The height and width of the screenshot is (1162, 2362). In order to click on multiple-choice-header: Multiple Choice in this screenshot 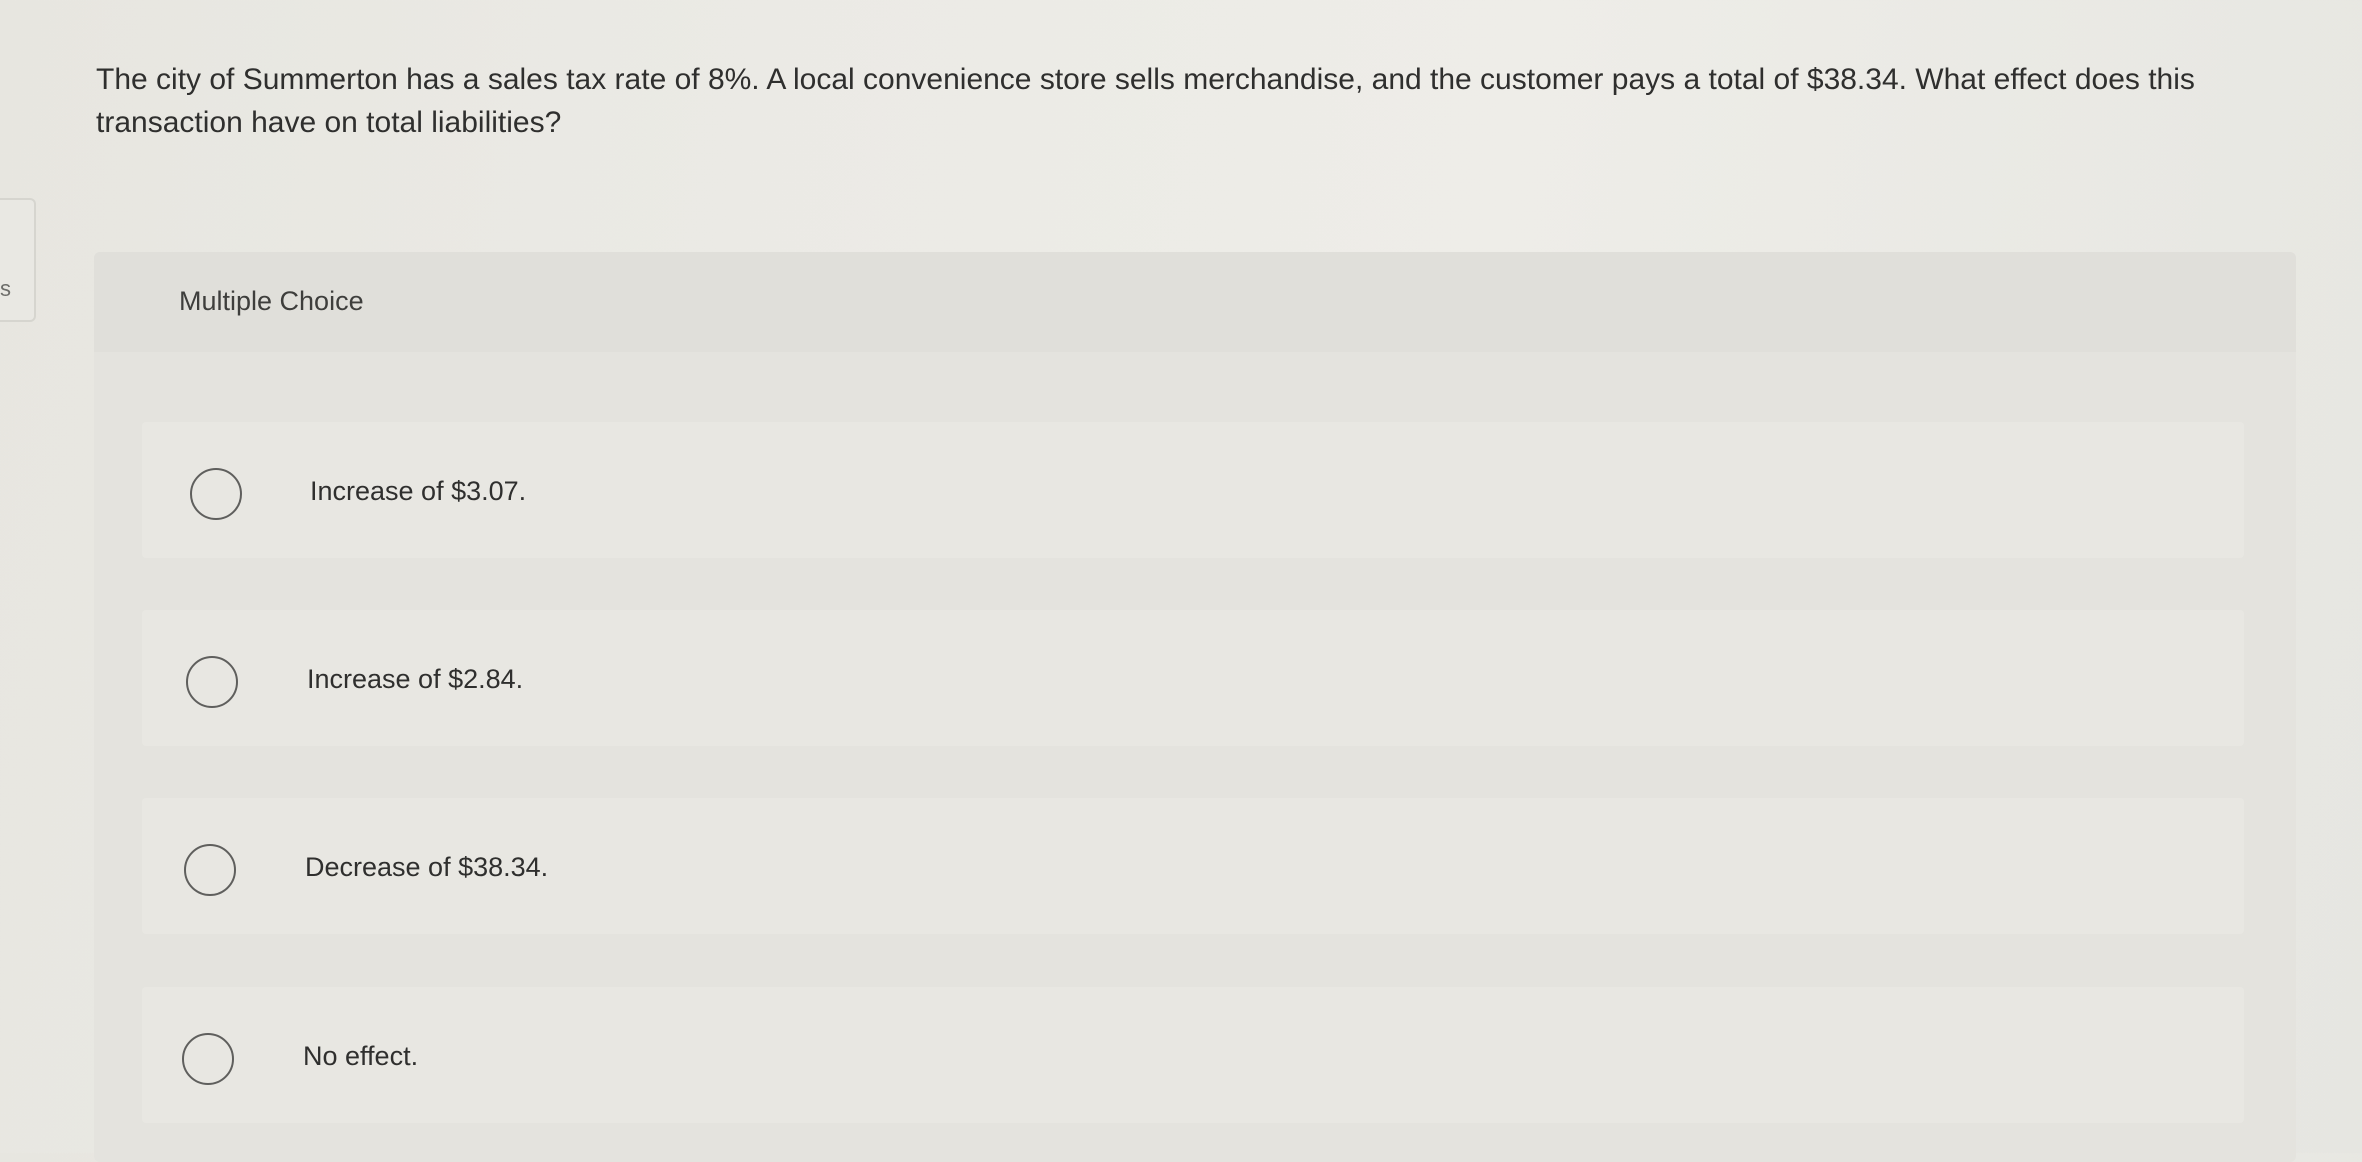, I will do `click(1195, 302)`.